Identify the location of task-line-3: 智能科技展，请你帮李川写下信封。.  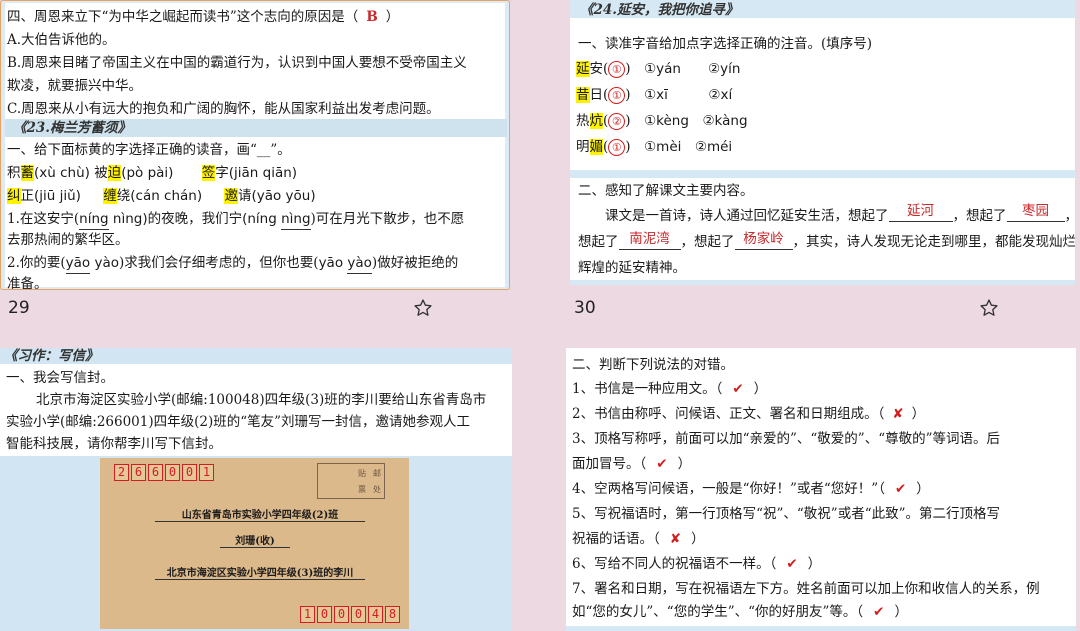
(114, 444).